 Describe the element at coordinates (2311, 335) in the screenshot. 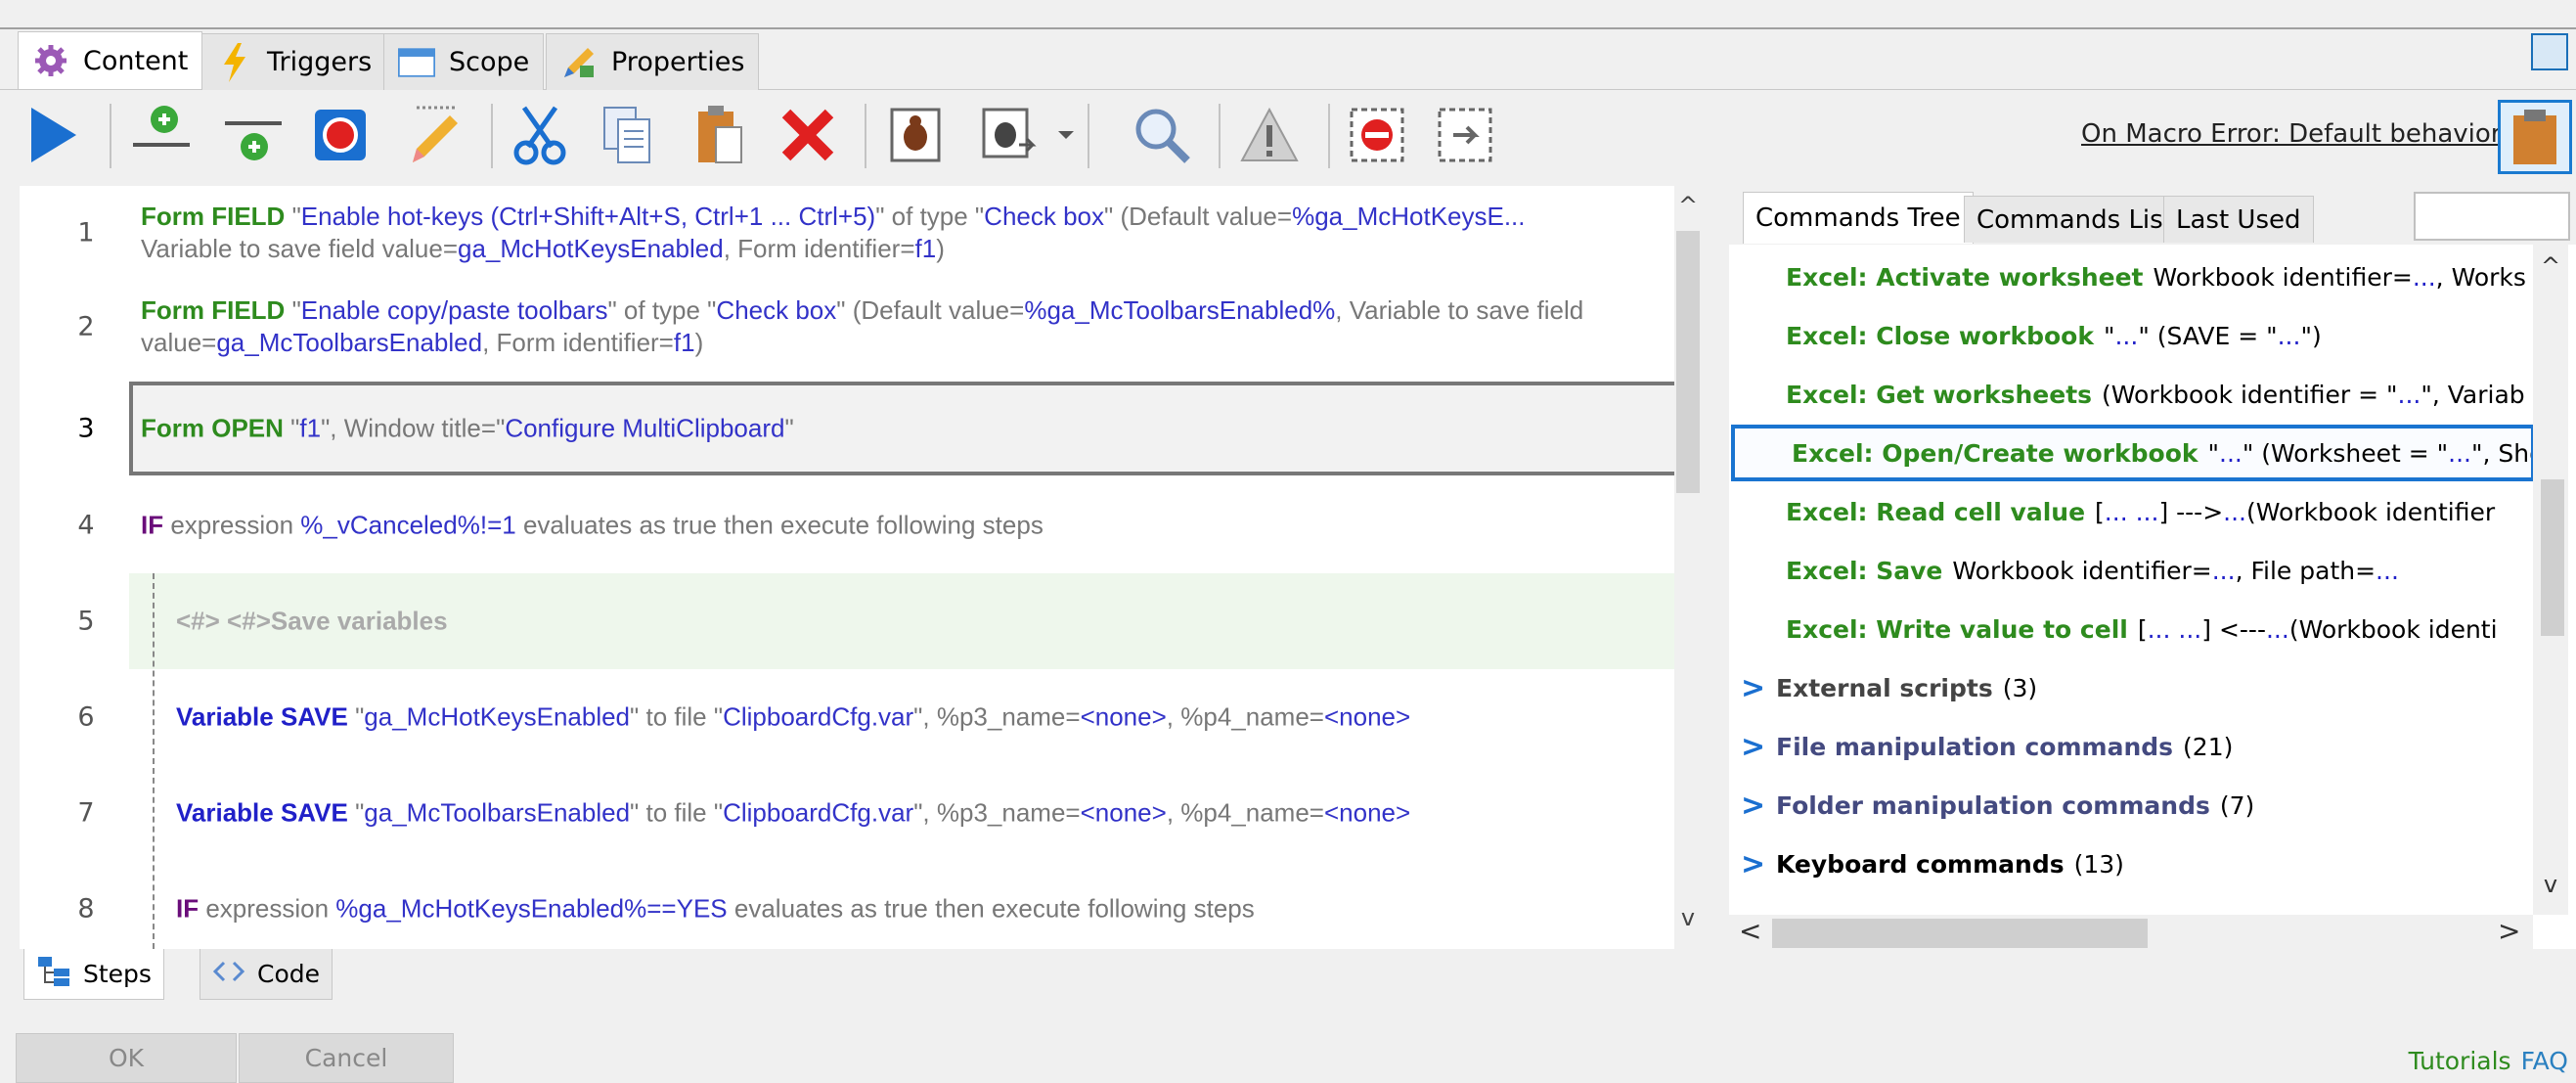

I see `command-param: ")` at that location.